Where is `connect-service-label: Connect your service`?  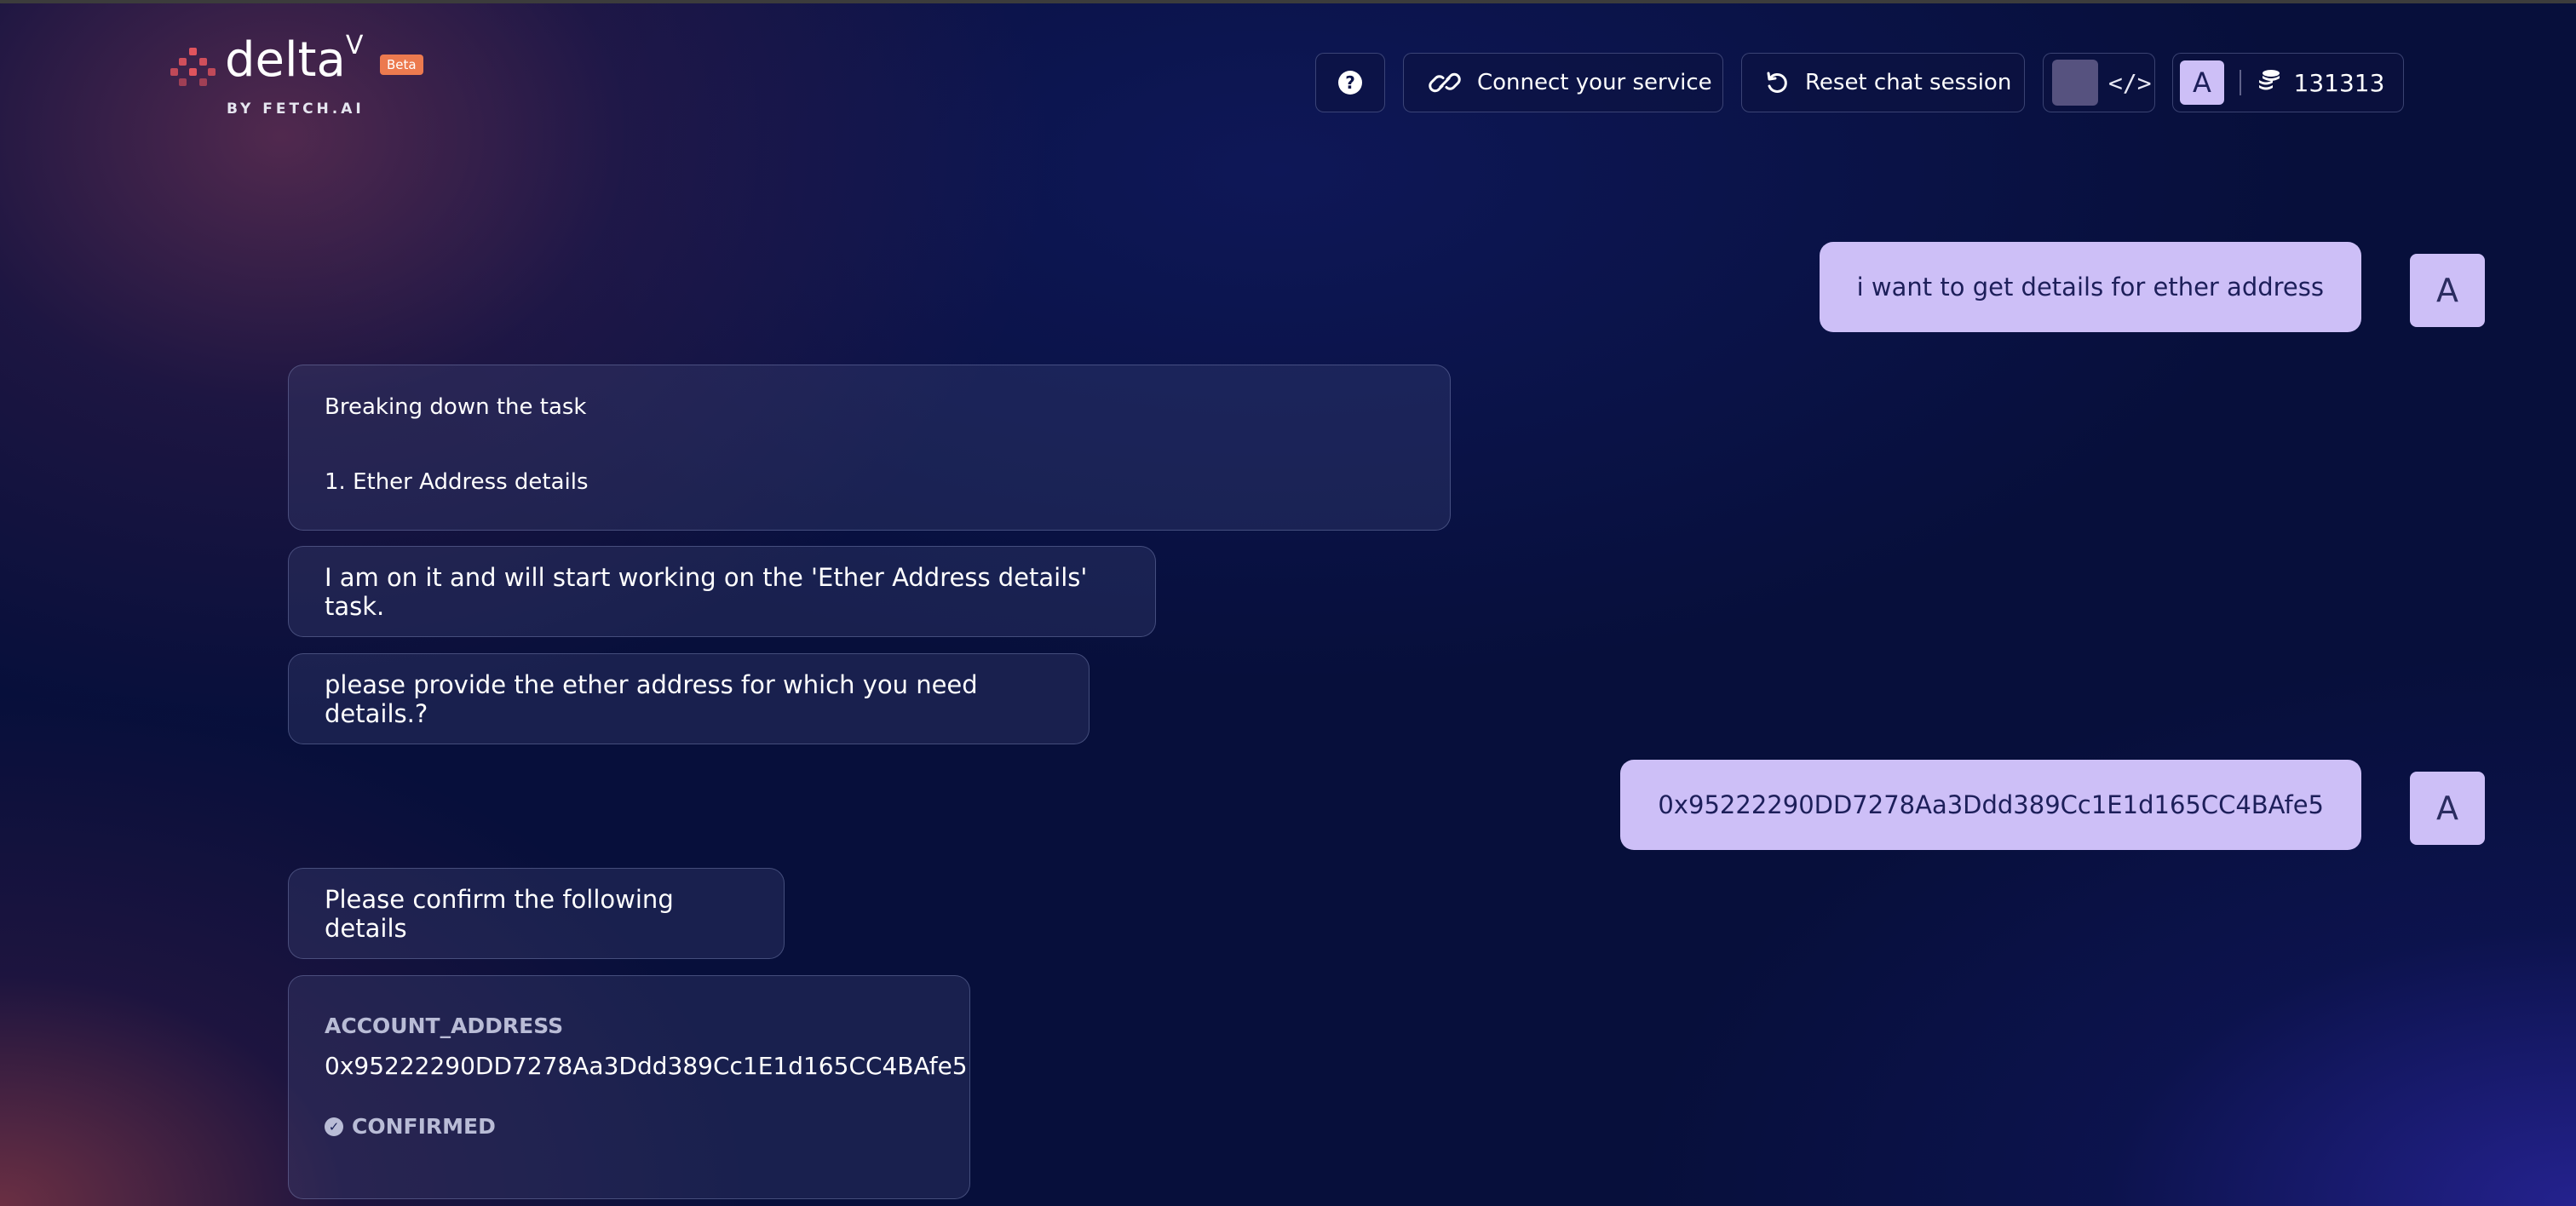 connect-service-label: Connect your service is located at coordinates (1595, 82).